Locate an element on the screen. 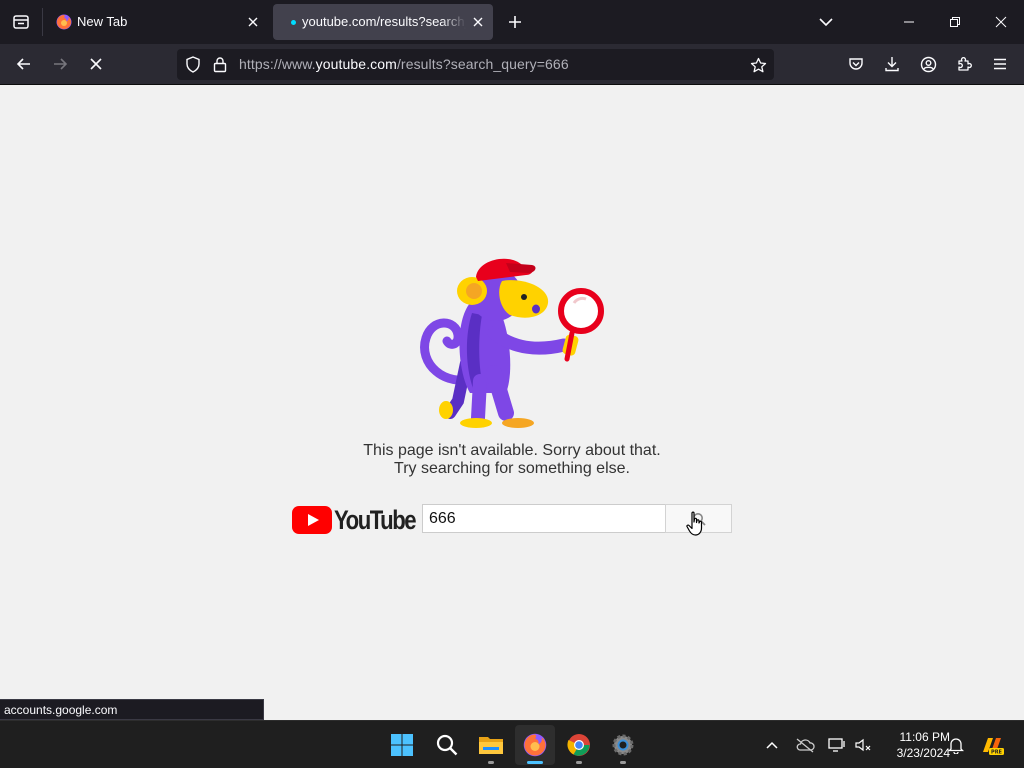  firefox-view-icon is located at coordinates (21, 22).